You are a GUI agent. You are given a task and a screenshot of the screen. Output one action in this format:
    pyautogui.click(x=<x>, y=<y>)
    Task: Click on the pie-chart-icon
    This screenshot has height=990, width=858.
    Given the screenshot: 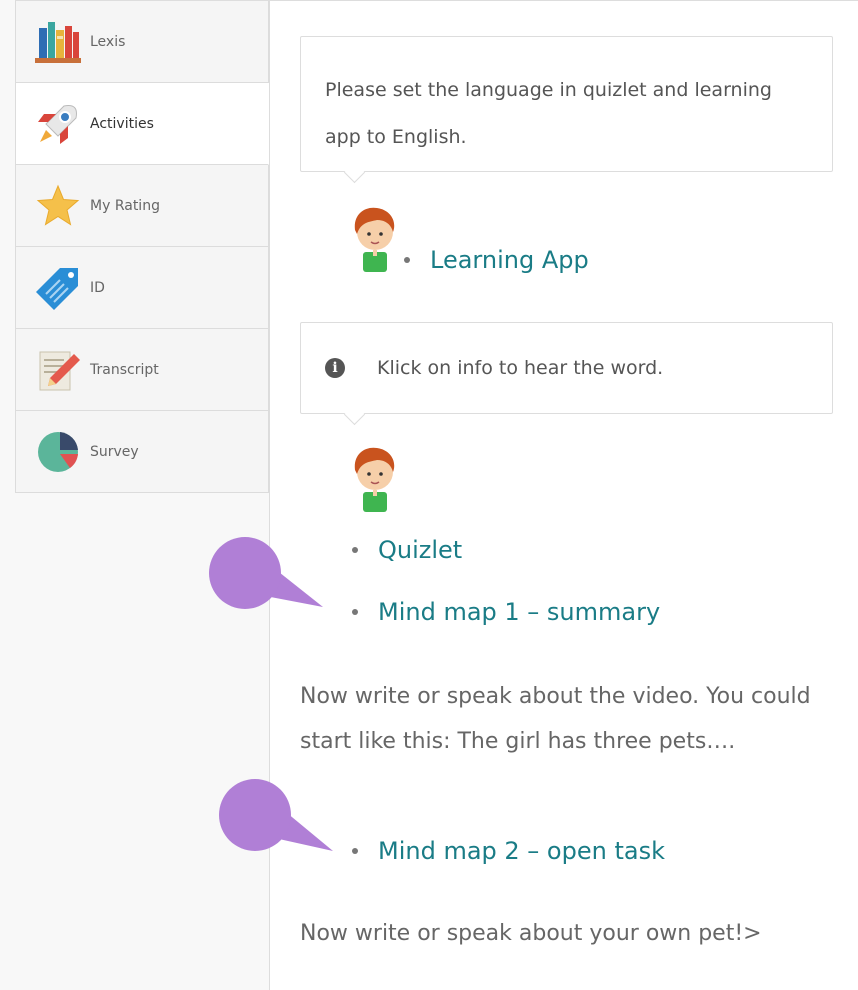 What is the action you would take?
    pyautogui.click(x=58, y=452)
    